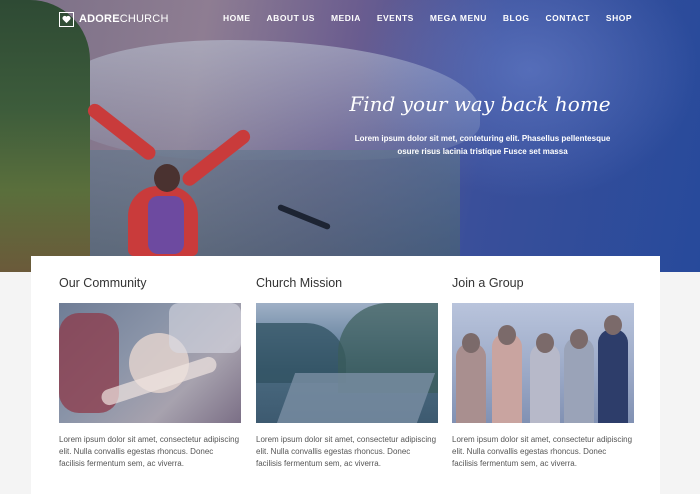 The width and height of the screenshot is (700, 494). What do you see at coordinates (567, 18) in the screenshot?
I see `nav-contact: CONTACT` at bounding box center [567, 18].